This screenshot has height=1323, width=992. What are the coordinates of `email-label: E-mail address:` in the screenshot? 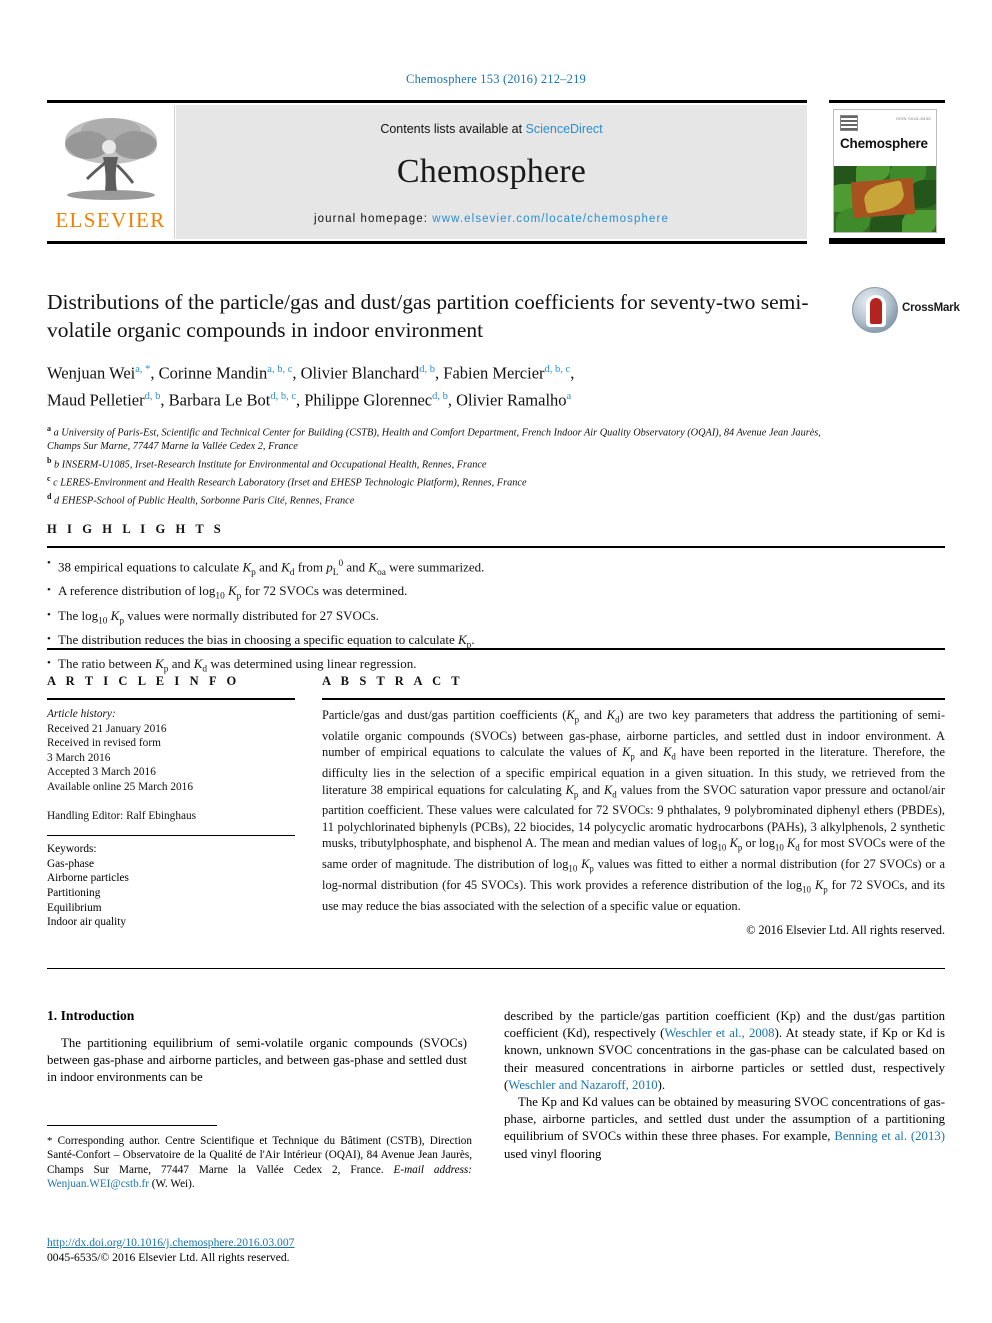 It's located at (433, 1169).